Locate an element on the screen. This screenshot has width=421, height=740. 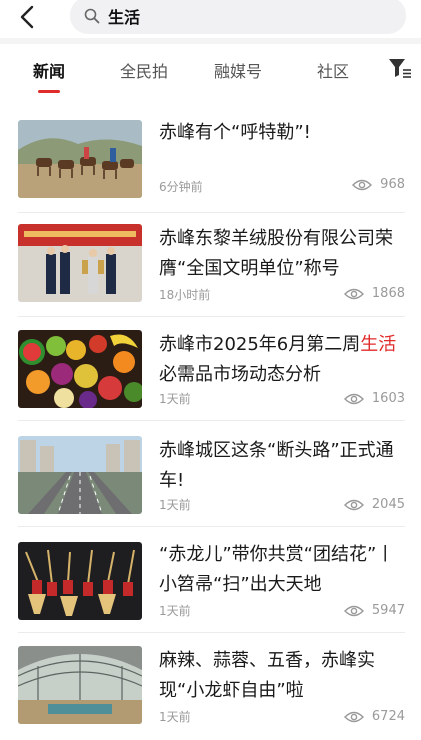
filter-icon is located at coordinates (400, 69).